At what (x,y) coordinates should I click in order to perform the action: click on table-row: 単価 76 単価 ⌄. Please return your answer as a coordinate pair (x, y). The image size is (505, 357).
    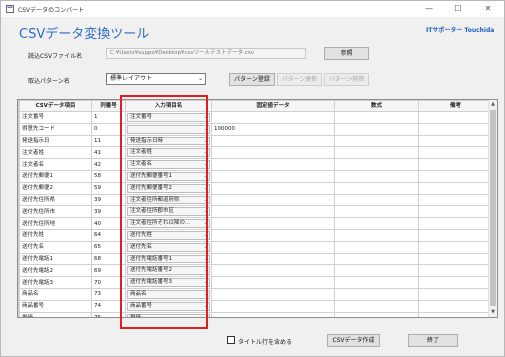
    Looking at the image, I should click on (255, 314).